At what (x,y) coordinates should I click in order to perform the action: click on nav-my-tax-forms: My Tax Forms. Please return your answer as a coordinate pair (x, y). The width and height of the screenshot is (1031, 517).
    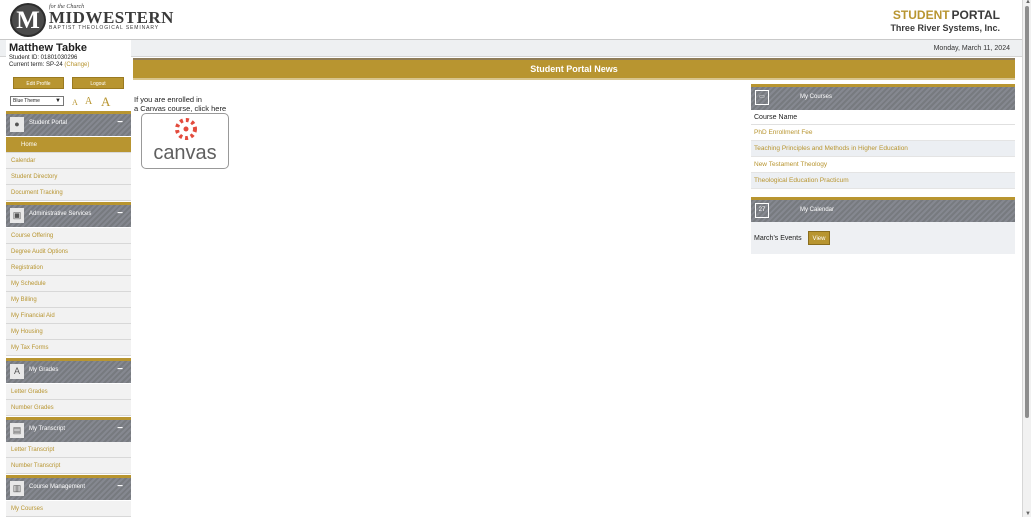
    Looking at the image, I should click on (68, 348).